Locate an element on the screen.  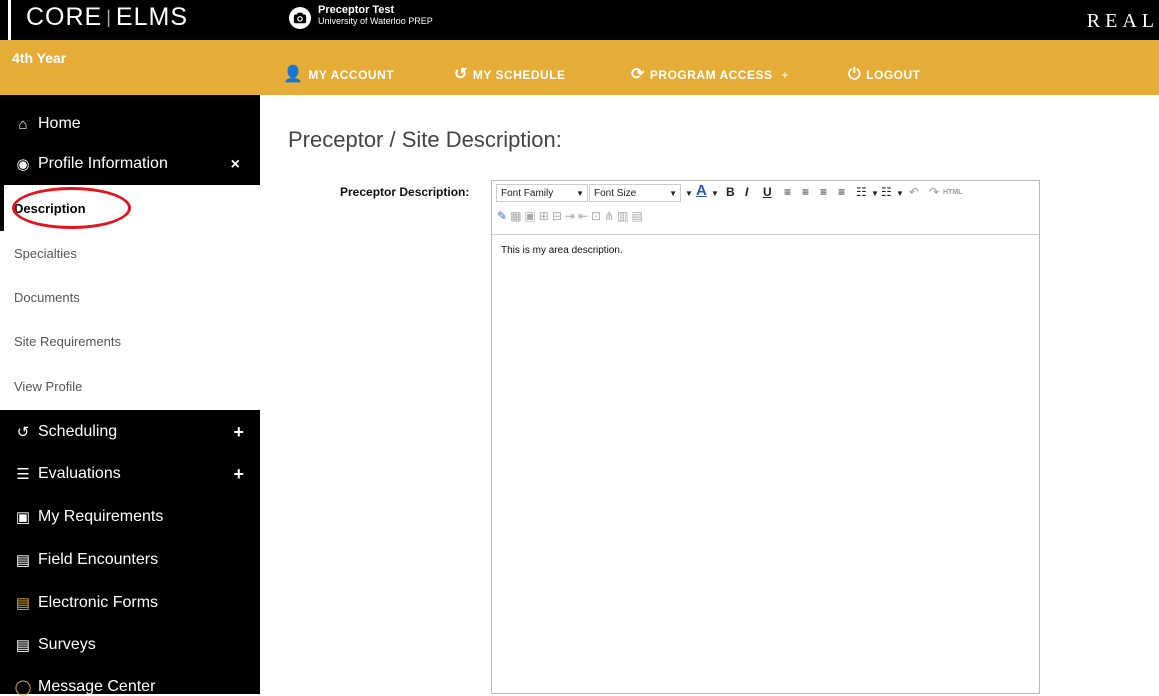
sync-icon: ⟳ is located at coordinates (638, 74).